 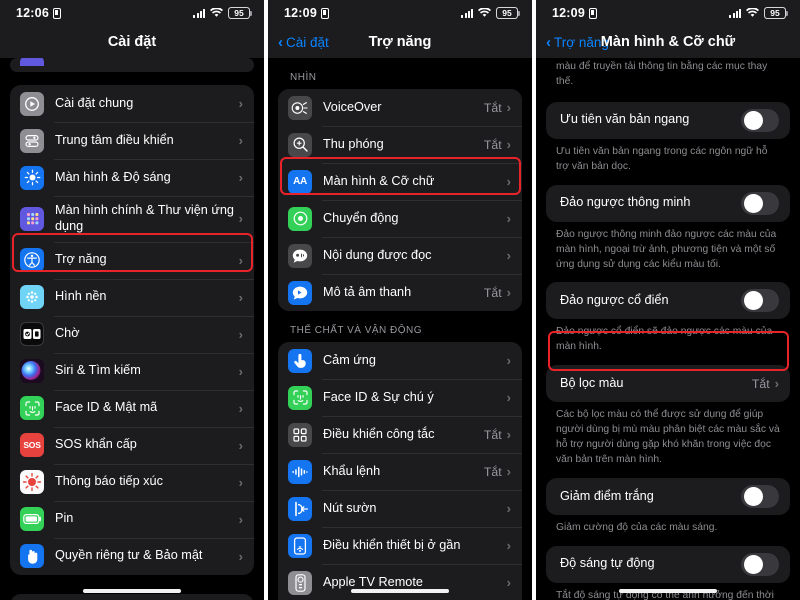 I want to click on settings-row-privacy-security: Quyền riêng tư & Bảo mật ›, so click(x=132, y=556).